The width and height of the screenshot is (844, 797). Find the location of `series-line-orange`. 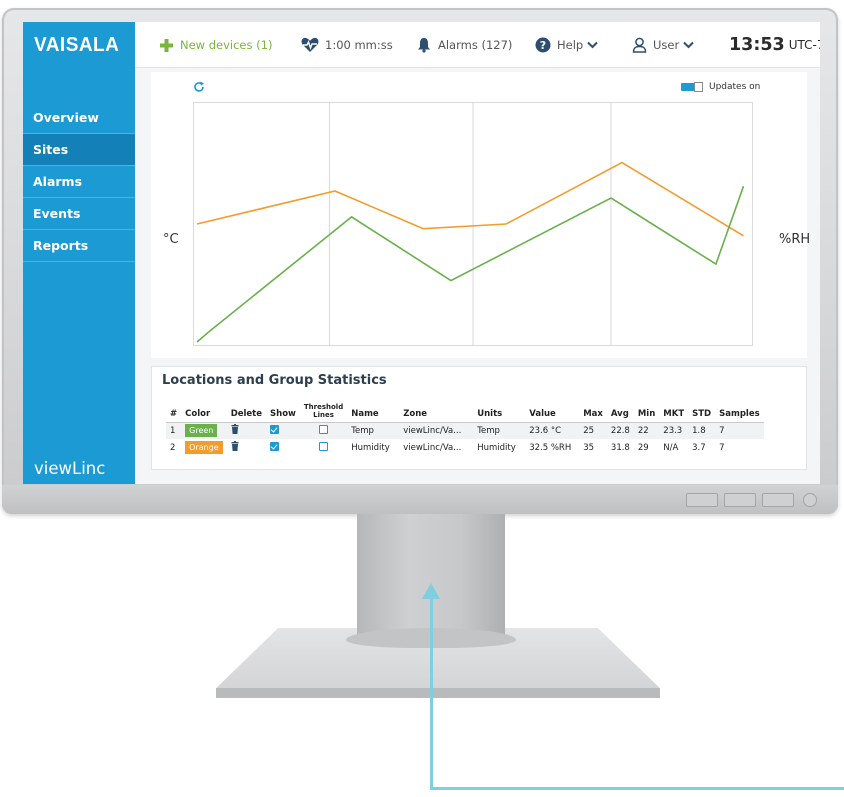

series-line-orange is located at coordinates (470, 199).